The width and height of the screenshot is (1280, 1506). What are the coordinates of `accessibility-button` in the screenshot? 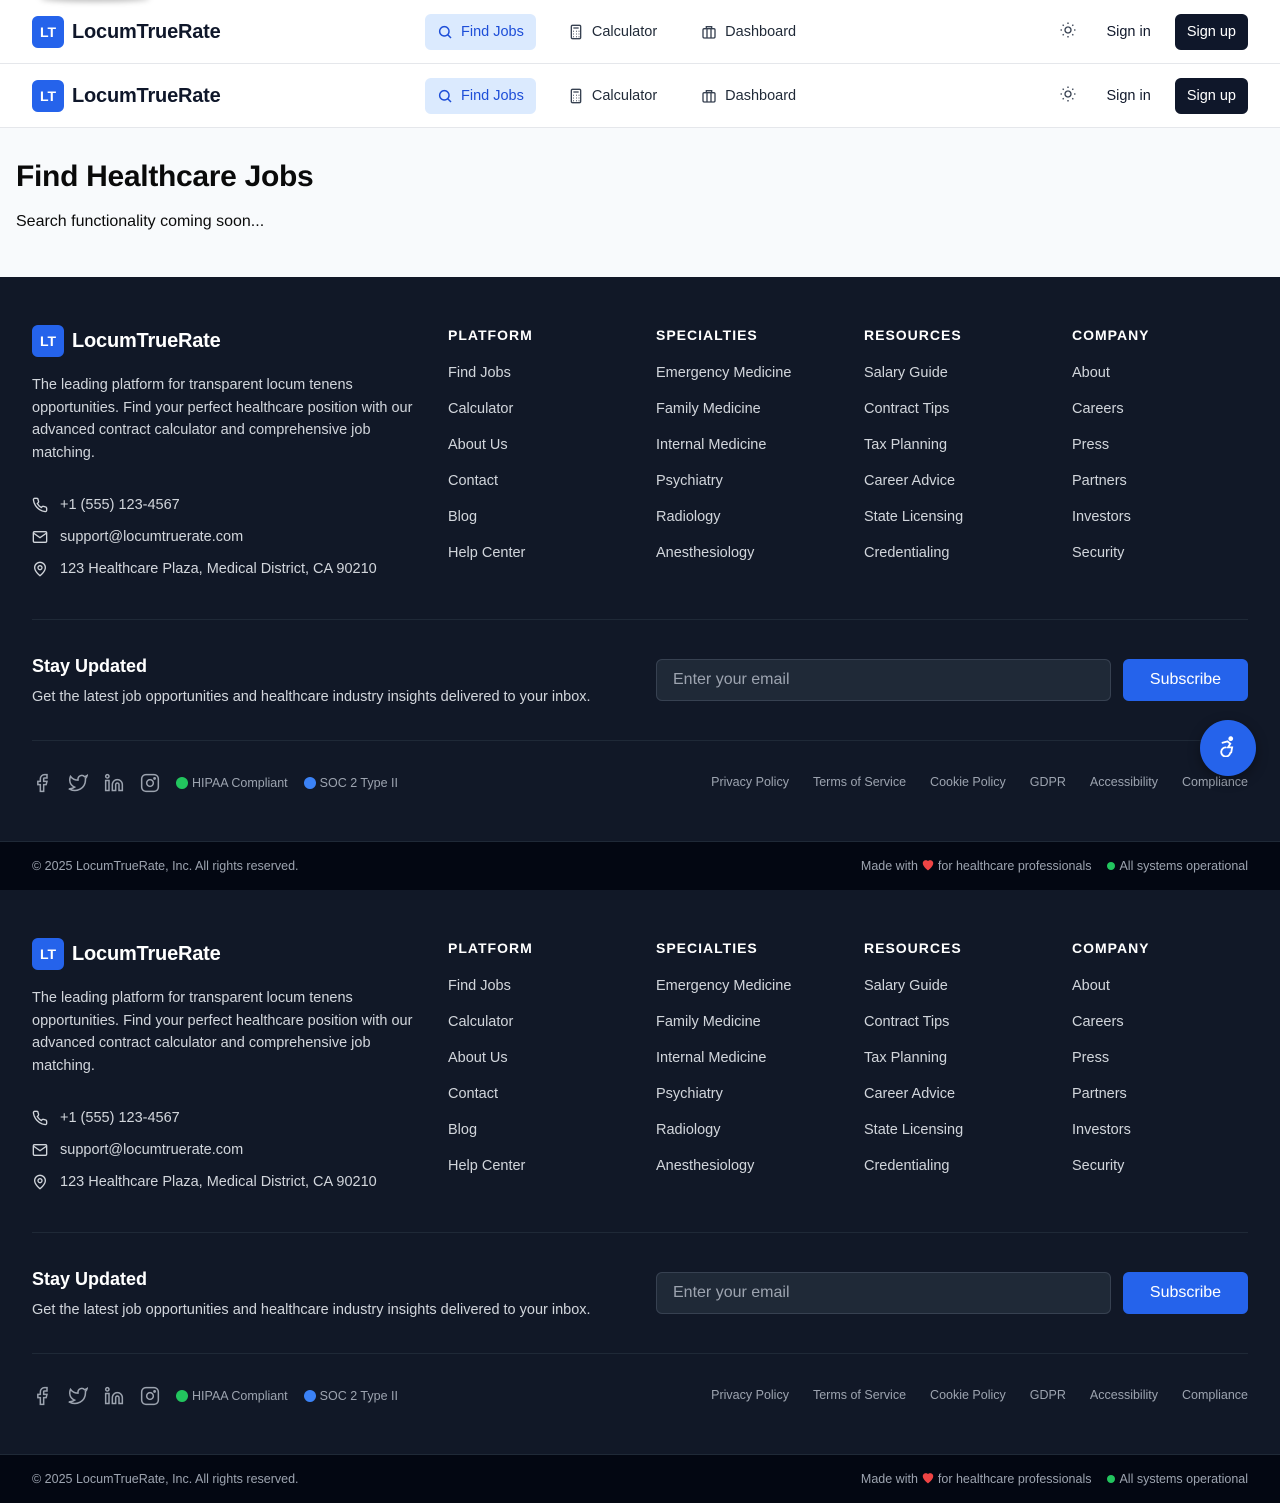 It's located at (1228, 748).